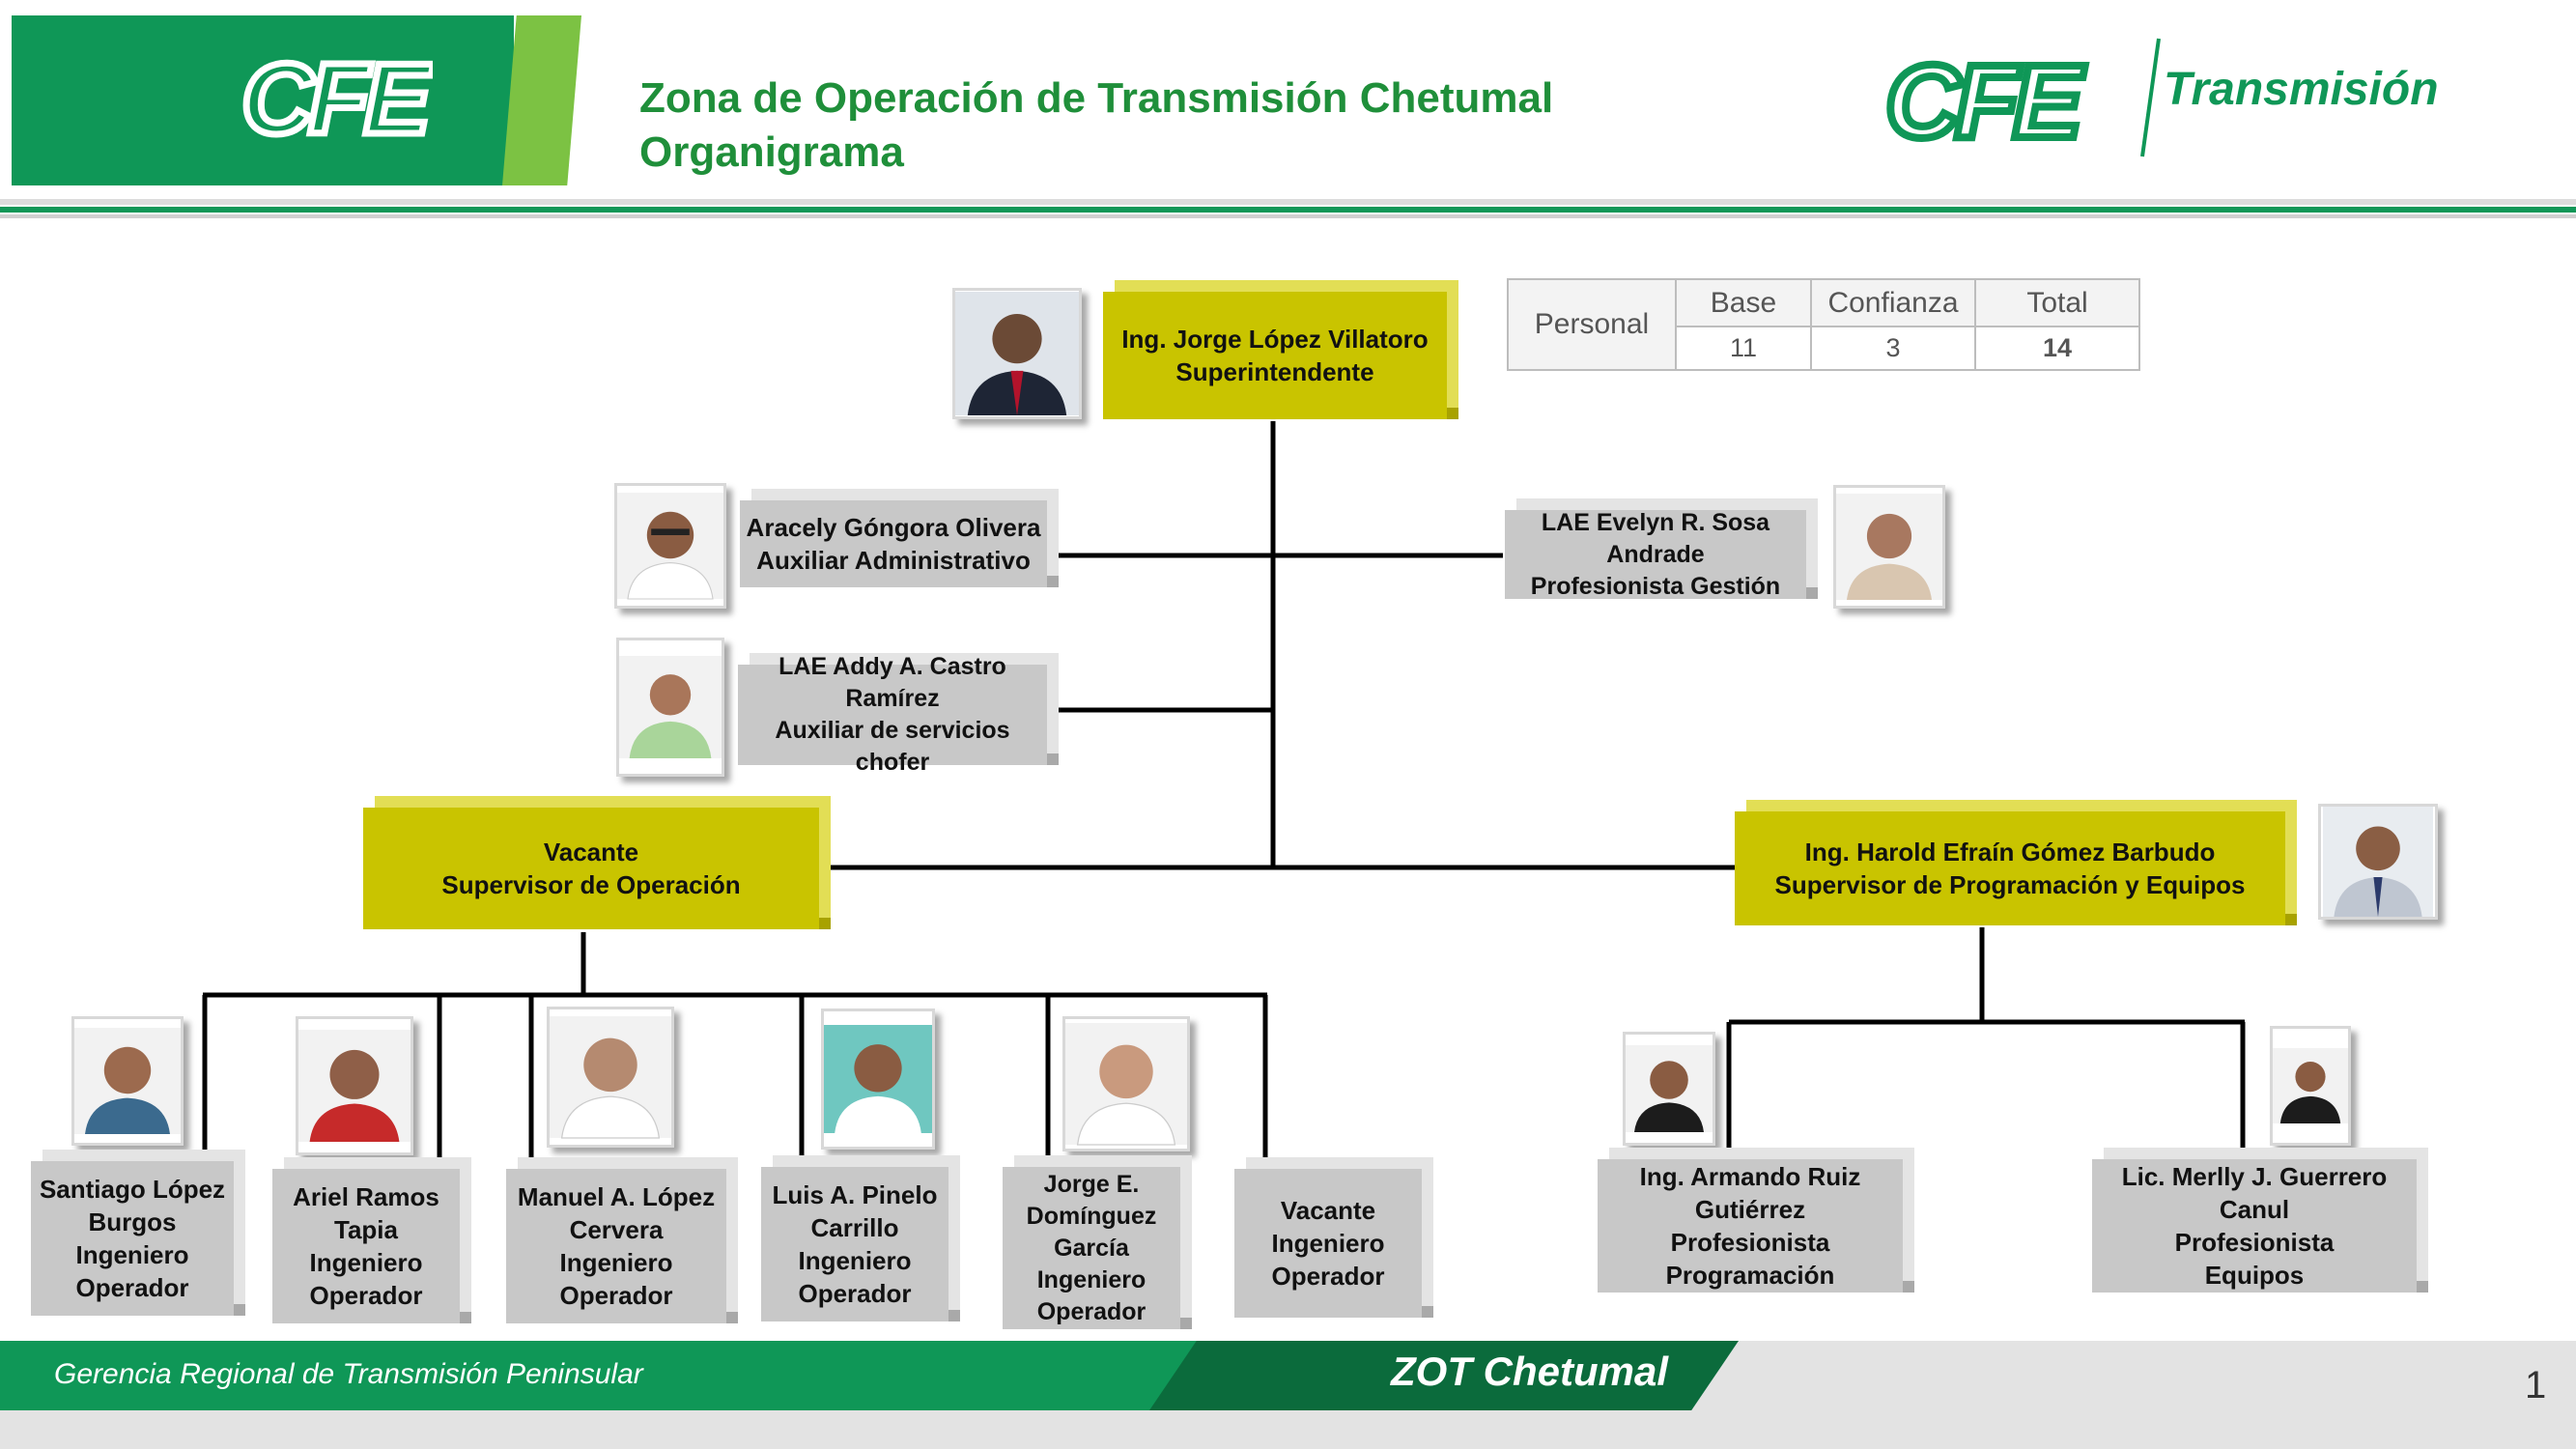  Describe the element at coordinates (1017, 353) in the screenshot. I see `avatar-superintendent` at that location.